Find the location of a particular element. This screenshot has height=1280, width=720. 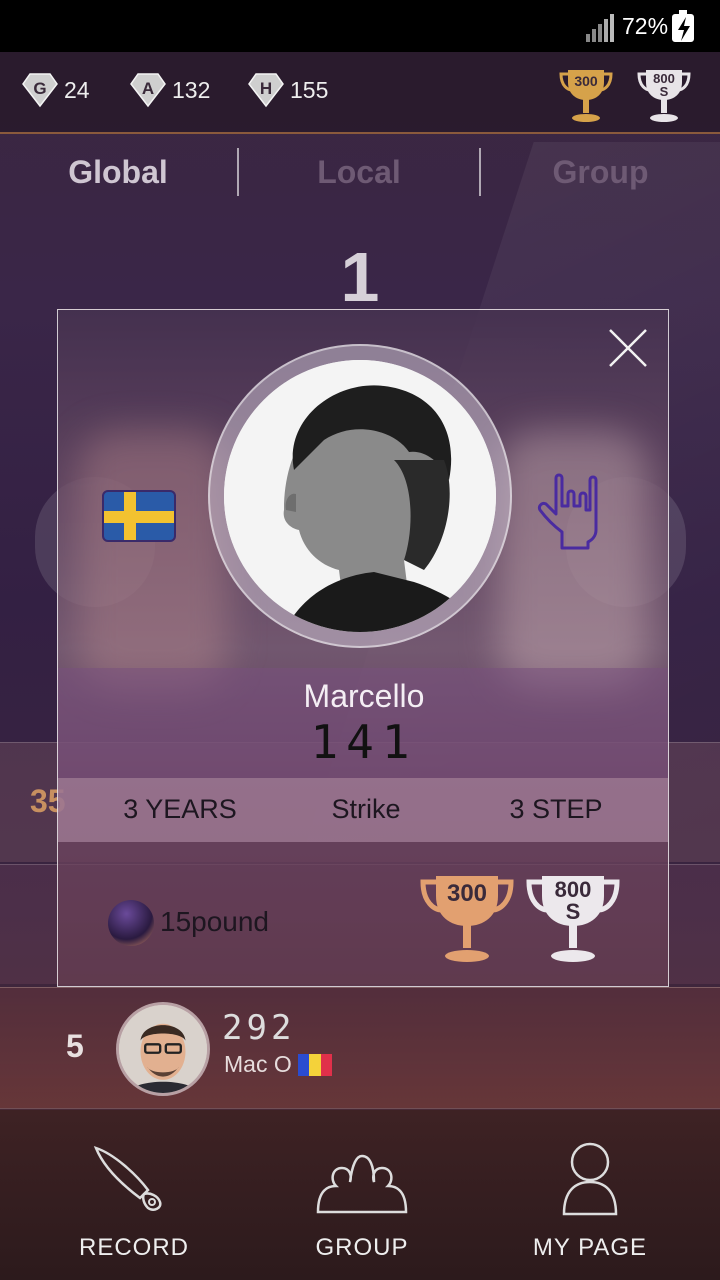

player-score: 141 is located at coordinates (364, 742).